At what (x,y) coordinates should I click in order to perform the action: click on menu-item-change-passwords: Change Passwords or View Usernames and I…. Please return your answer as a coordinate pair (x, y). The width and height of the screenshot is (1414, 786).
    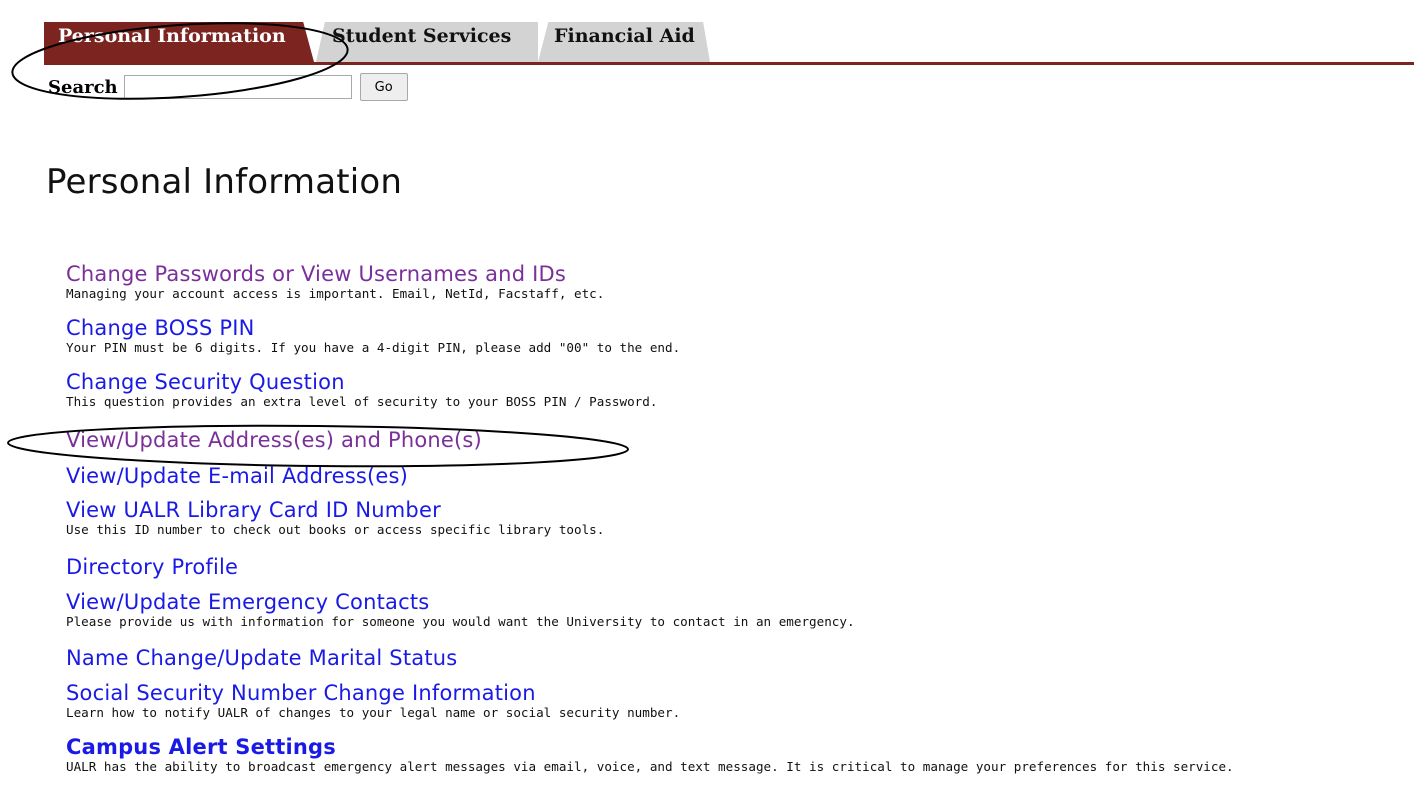
    Looking at the image, I should click on (335, 280).